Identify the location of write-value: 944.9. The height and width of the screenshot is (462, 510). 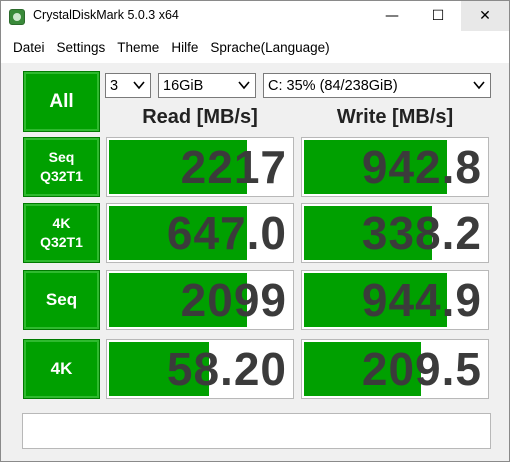
(421, 300).